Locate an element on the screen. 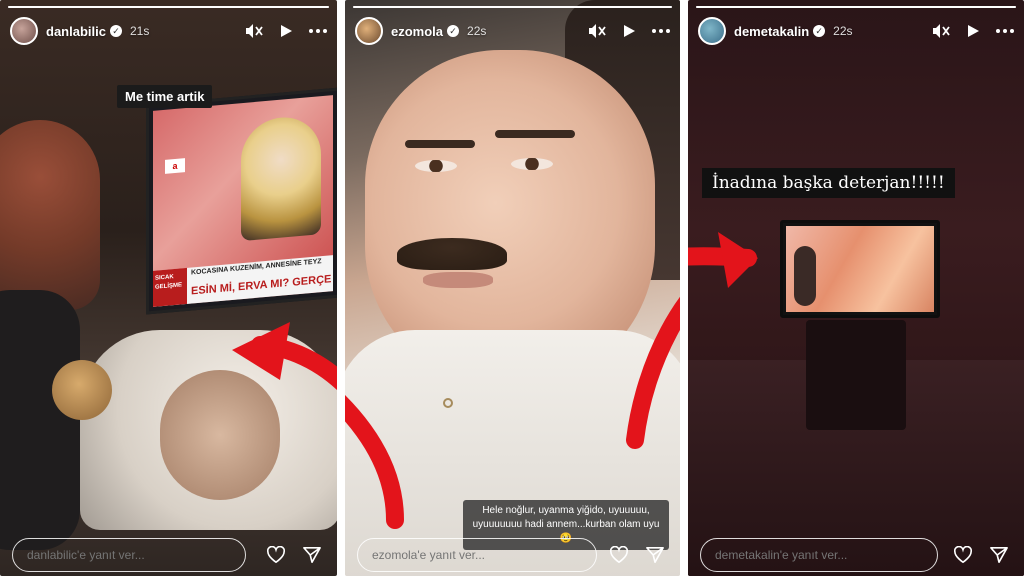 This screenshot has width=1024, height=576. username: danlabilic is located at coordinates (76, 31).